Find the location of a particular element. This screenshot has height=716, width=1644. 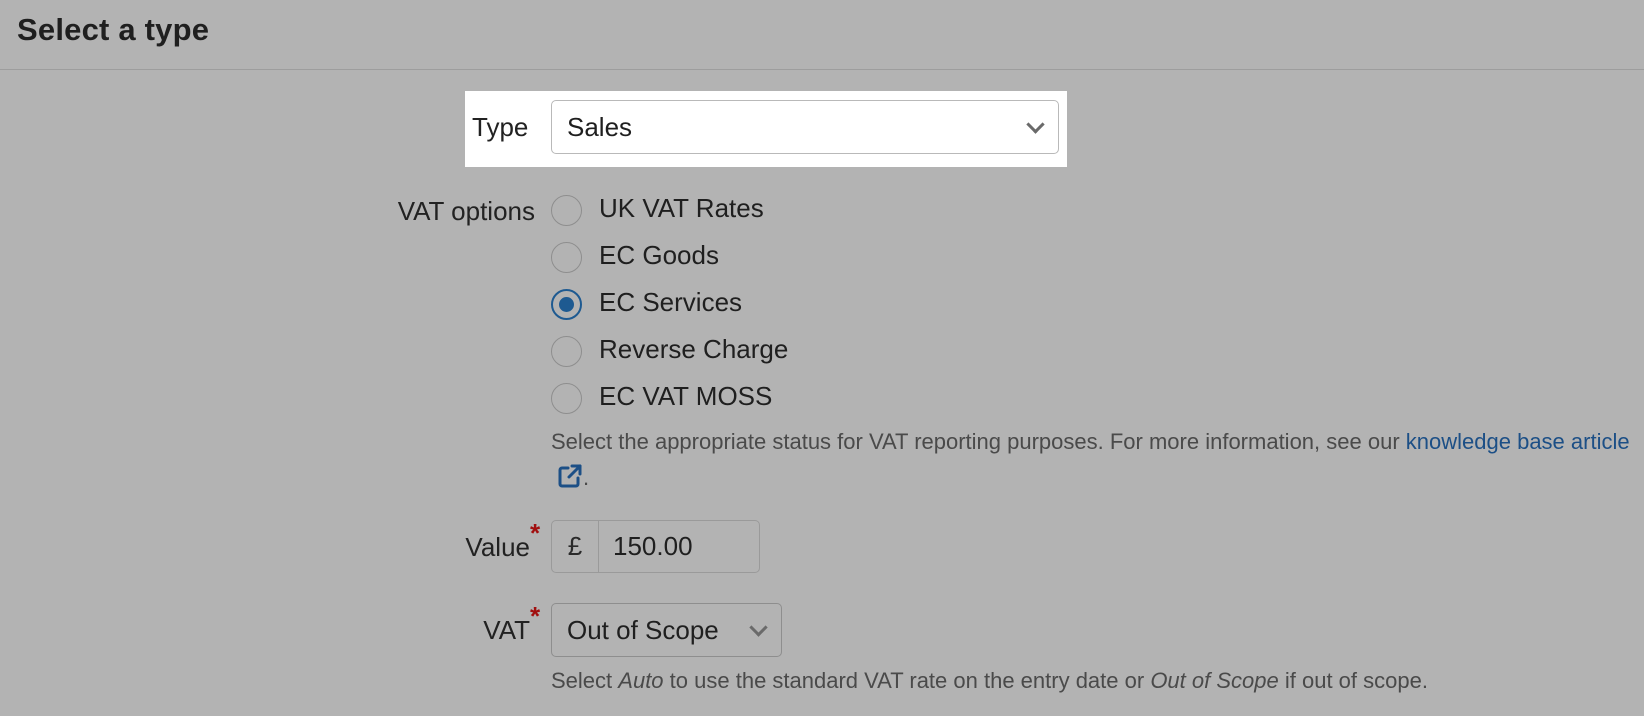

knowledge-base-link-text: knowledge base article is located at coordinates (1517, 441).